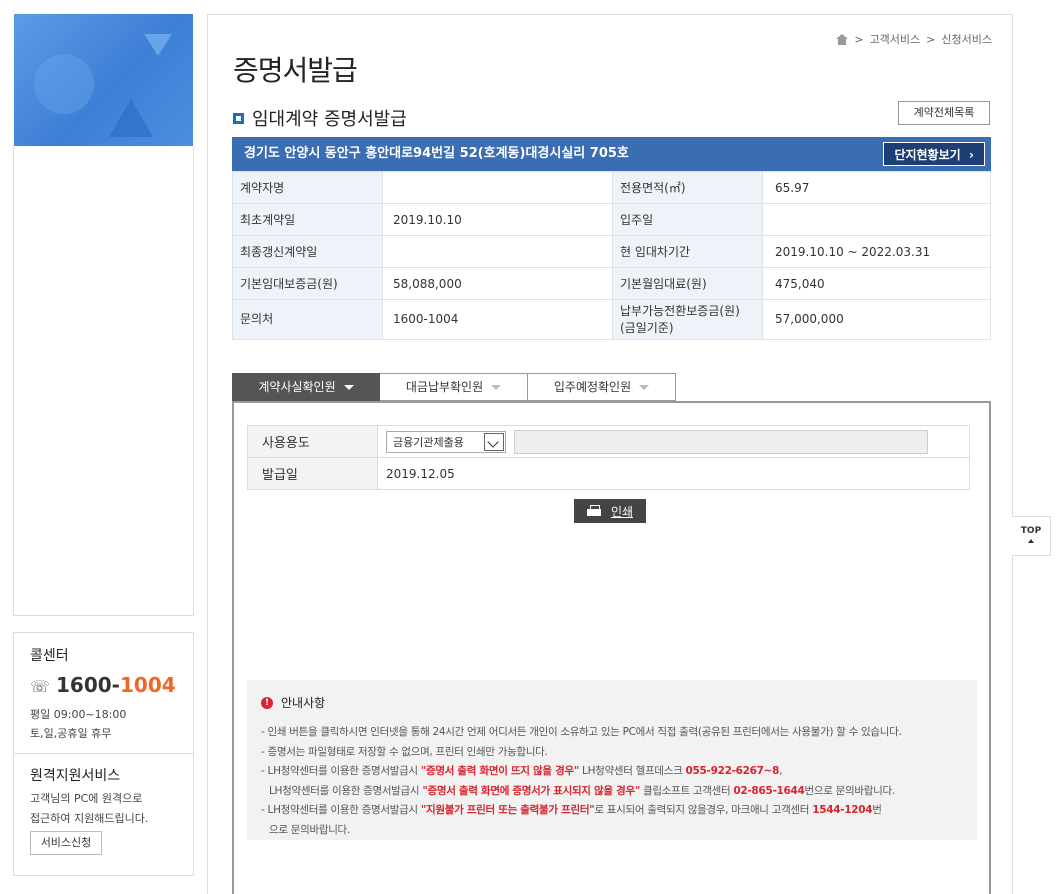 This screenshot has height=894, width=1064. What do you see at coordinates (312, 473) in the screenshot?
I see `issue-date-label: 발급일` at bounding box center [312, 473].